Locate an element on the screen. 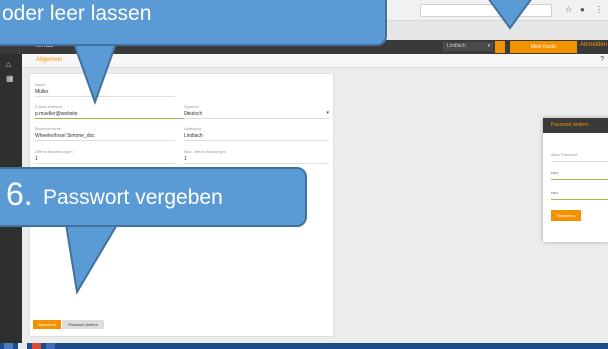 Image resolution: width=608 pixels, height=349 pixels. open-applications-label: Offene Bewerbungen is located at coordinates (54, 151).